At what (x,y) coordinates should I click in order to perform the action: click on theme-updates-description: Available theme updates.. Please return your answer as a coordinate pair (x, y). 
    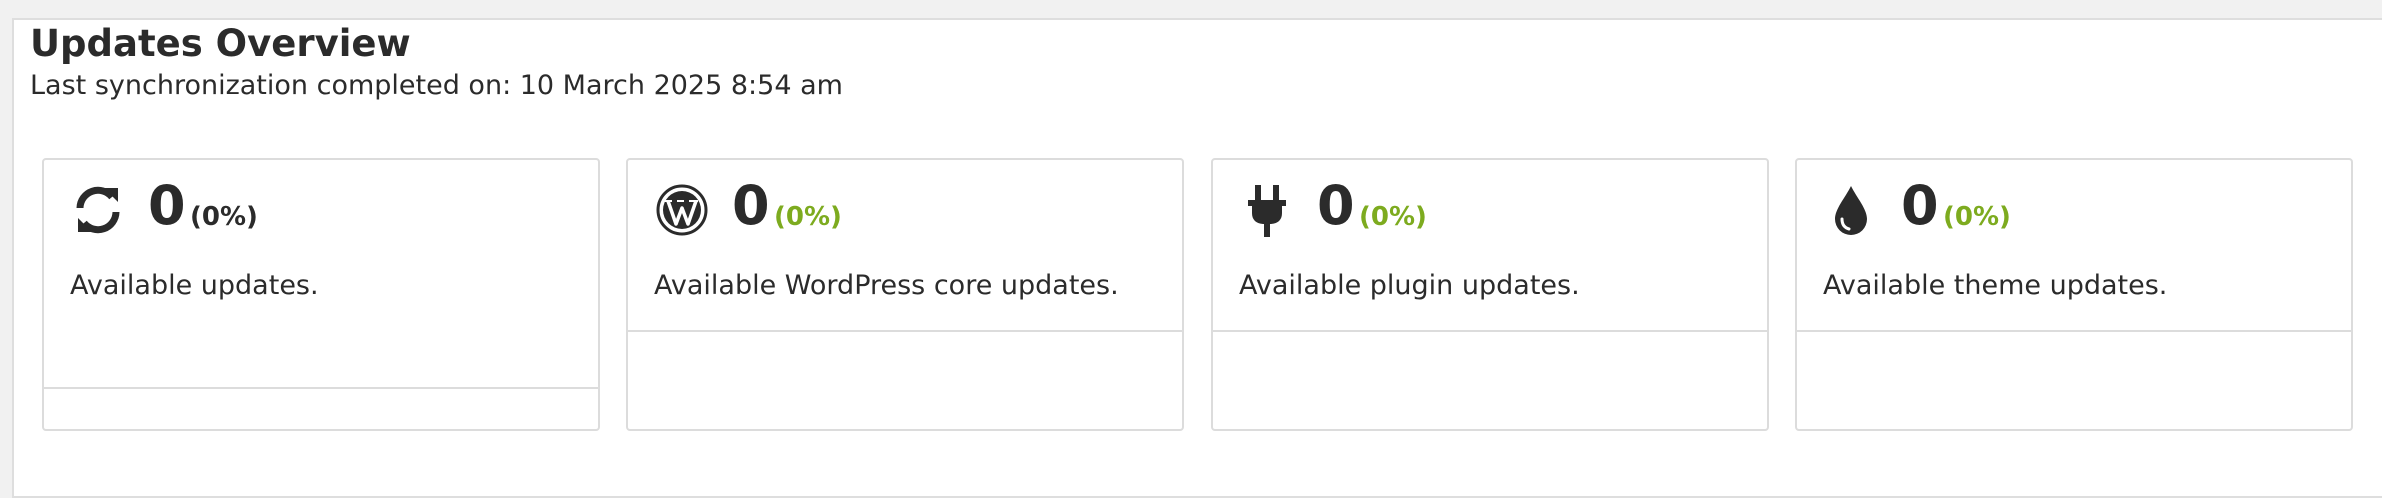
    Looking at the image, I should click on (1995, 285).